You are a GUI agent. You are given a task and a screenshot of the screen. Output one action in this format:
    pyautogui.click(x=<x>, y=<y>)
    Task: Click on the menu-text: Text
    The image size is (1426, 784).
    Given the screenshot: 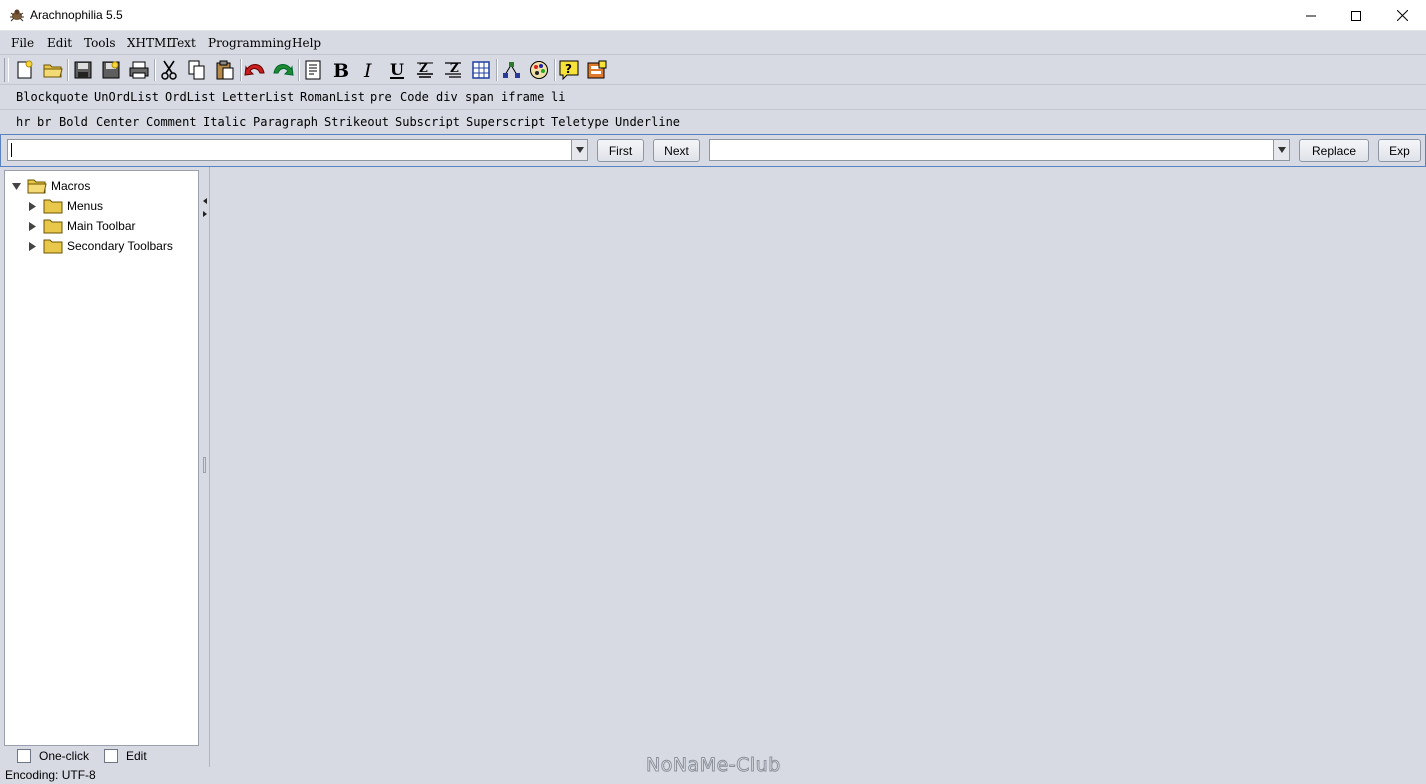 What is the action you would take?
    pyautogui.click(x=183, y=43)
    